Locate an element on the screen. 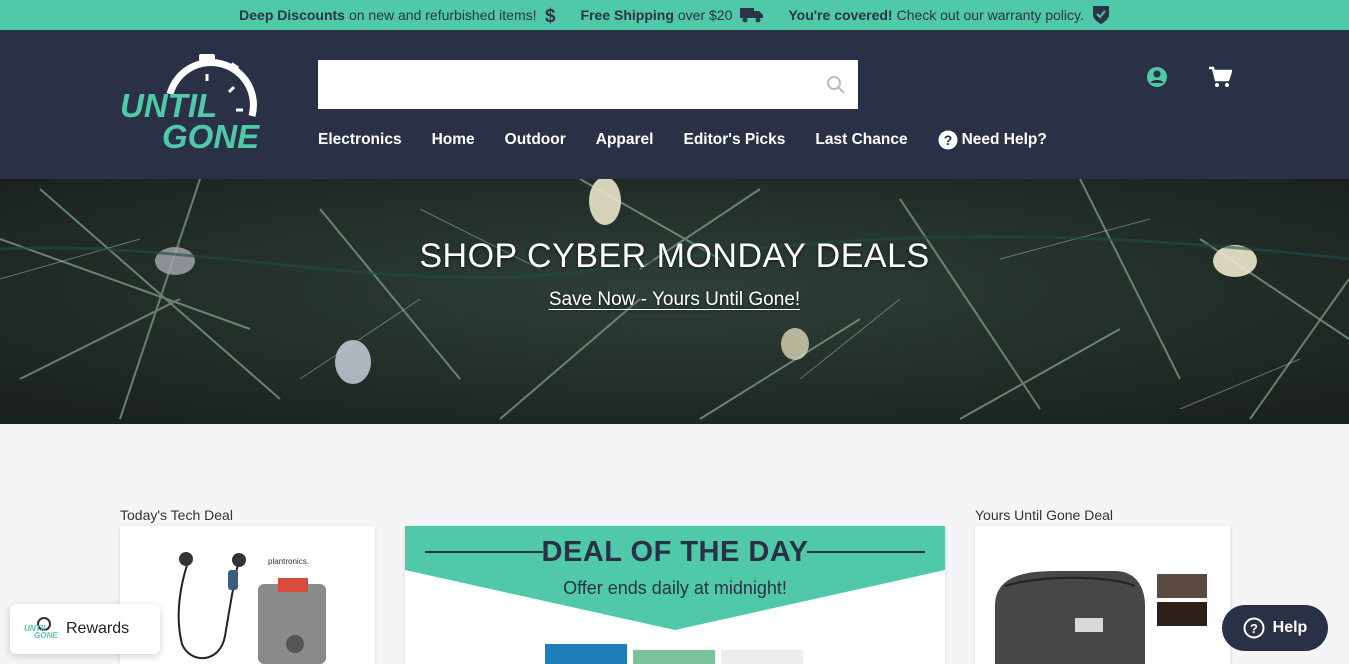 Image resolution: width=1349 pixels, height=664 pixels. tech-deal-label: Today's Tech Deal is located at coordinates (176, 515).